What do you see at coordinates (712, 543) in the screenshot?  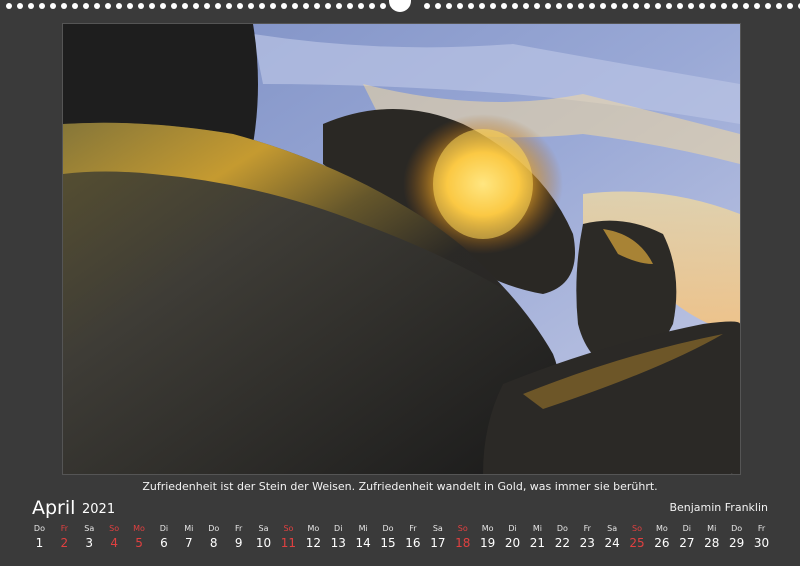 I see `day-number: 28` at bounding box center [712, 543].